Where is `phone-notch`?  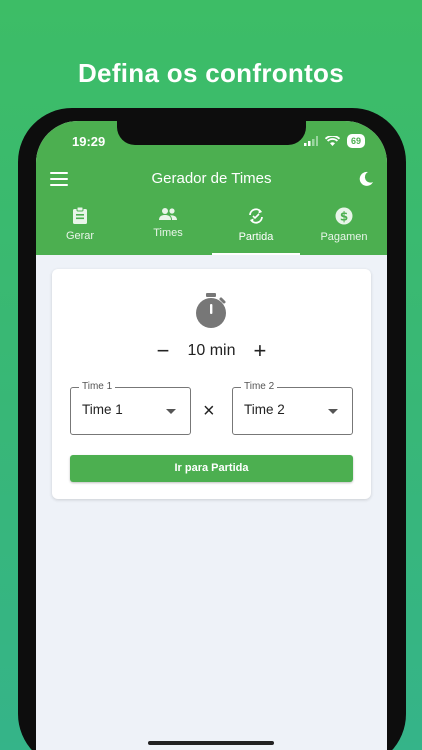 phone-notch is located at coordinates (211, 133).